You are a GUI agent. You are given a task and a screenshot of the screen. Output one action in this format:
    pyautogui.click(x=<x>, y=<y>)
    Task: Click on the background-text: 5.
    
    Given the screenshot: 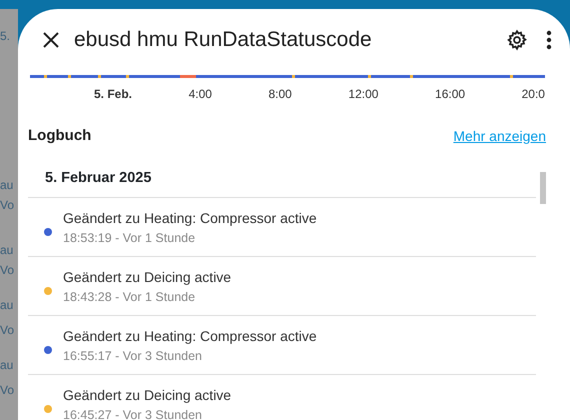 What is the action you would take?
    pyautogui.click(x=6, y=36)
    